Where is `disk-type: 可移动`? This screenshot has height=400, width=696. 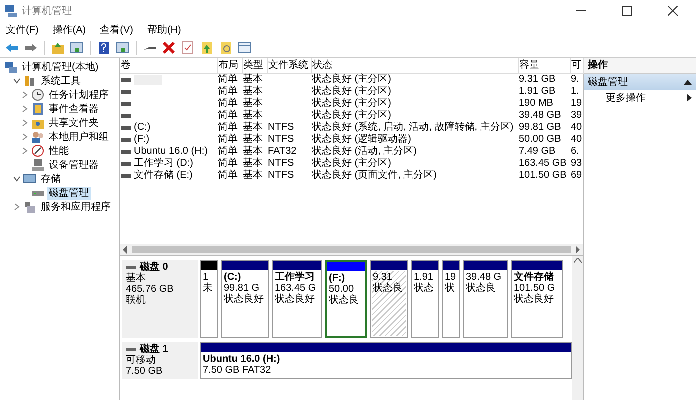 disk-type: 可移动 is located at coordinates (141, 360).